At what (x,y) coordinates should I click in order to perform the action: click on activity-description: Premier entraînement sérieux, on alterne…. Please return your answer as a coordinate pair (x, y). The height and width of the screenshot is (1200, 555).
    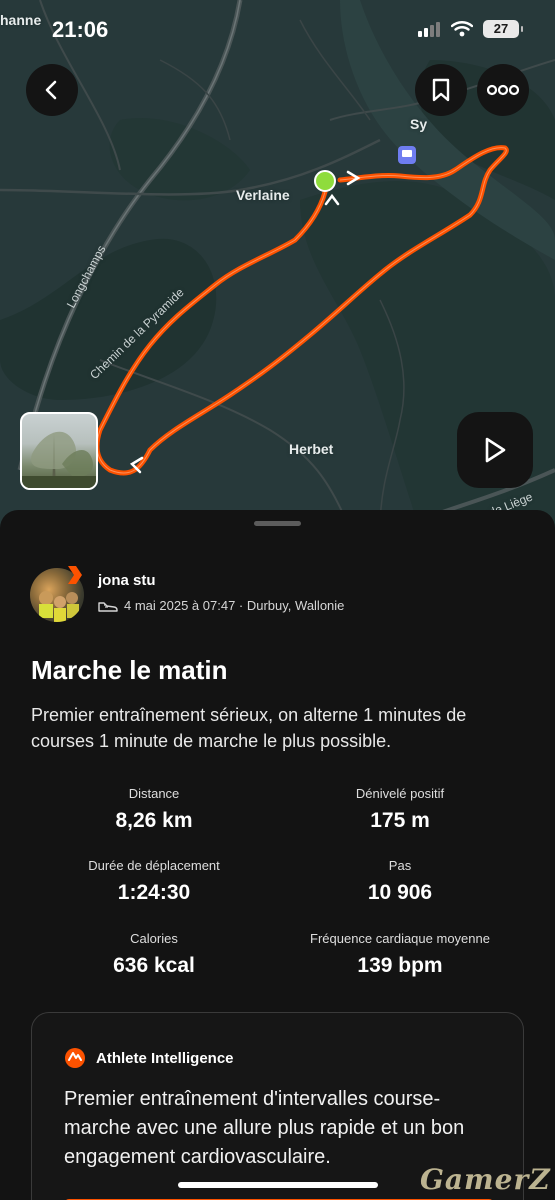
    Looking at the image, I should click on (249, 728).